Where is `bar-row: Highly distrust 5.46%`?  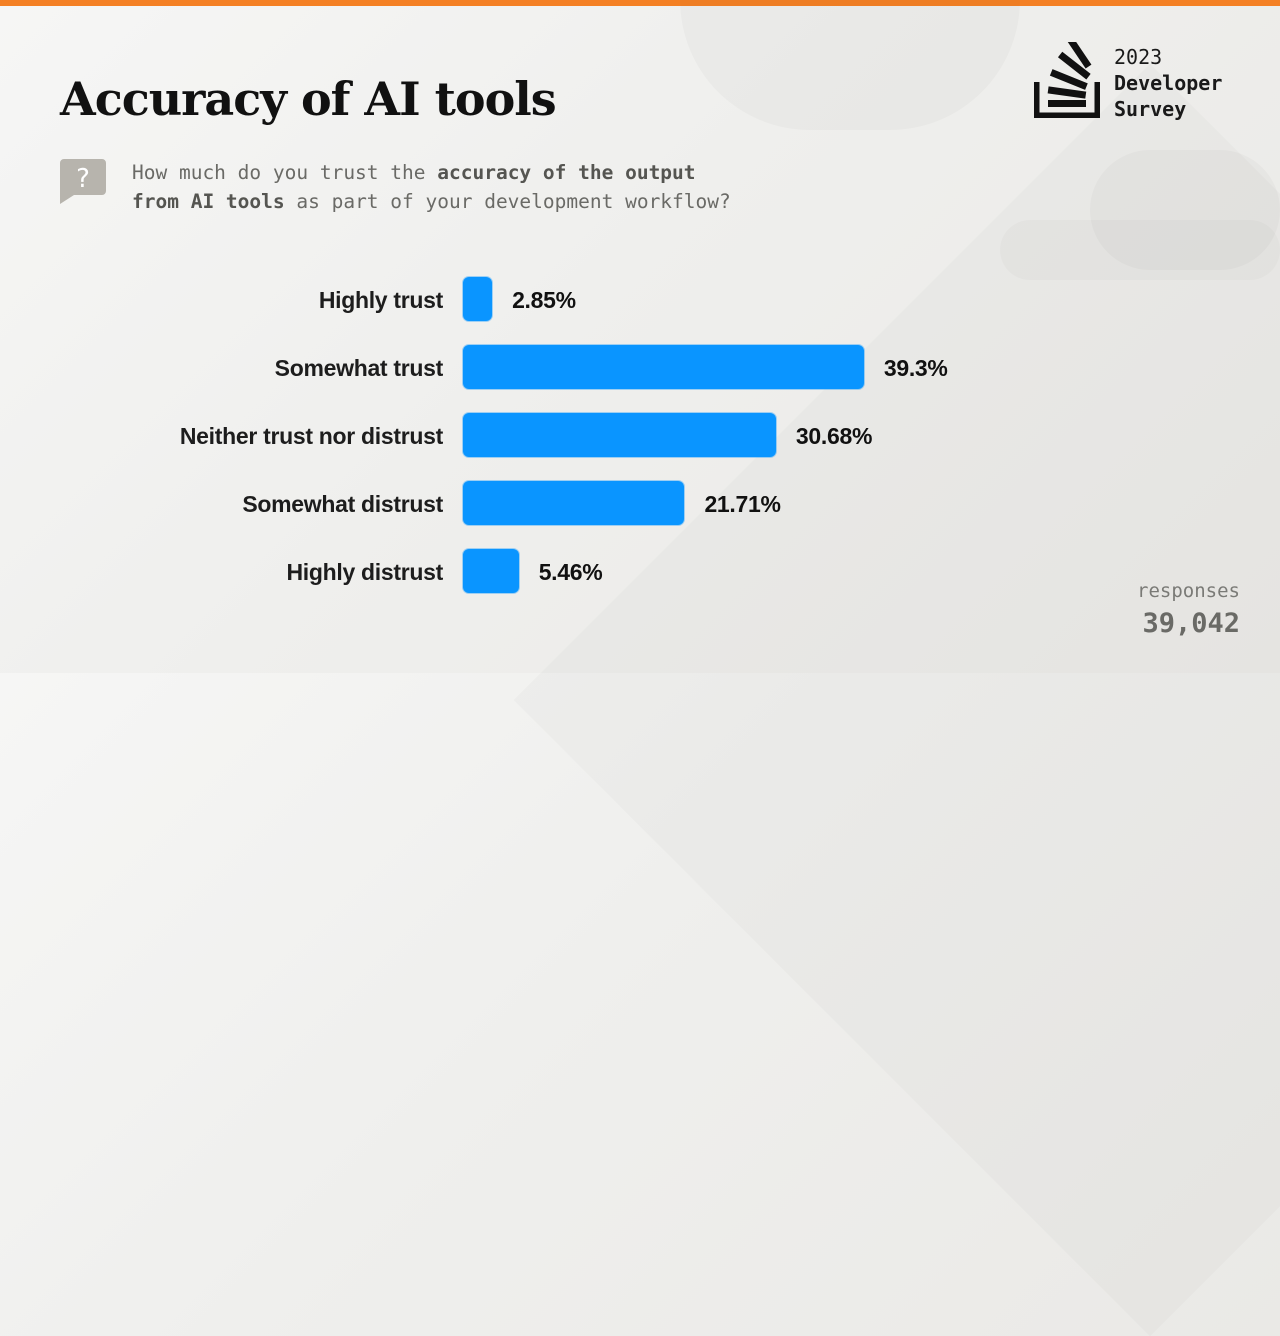
bar-row: Highly distrust 5.46% is located at coordinates (550, 572).